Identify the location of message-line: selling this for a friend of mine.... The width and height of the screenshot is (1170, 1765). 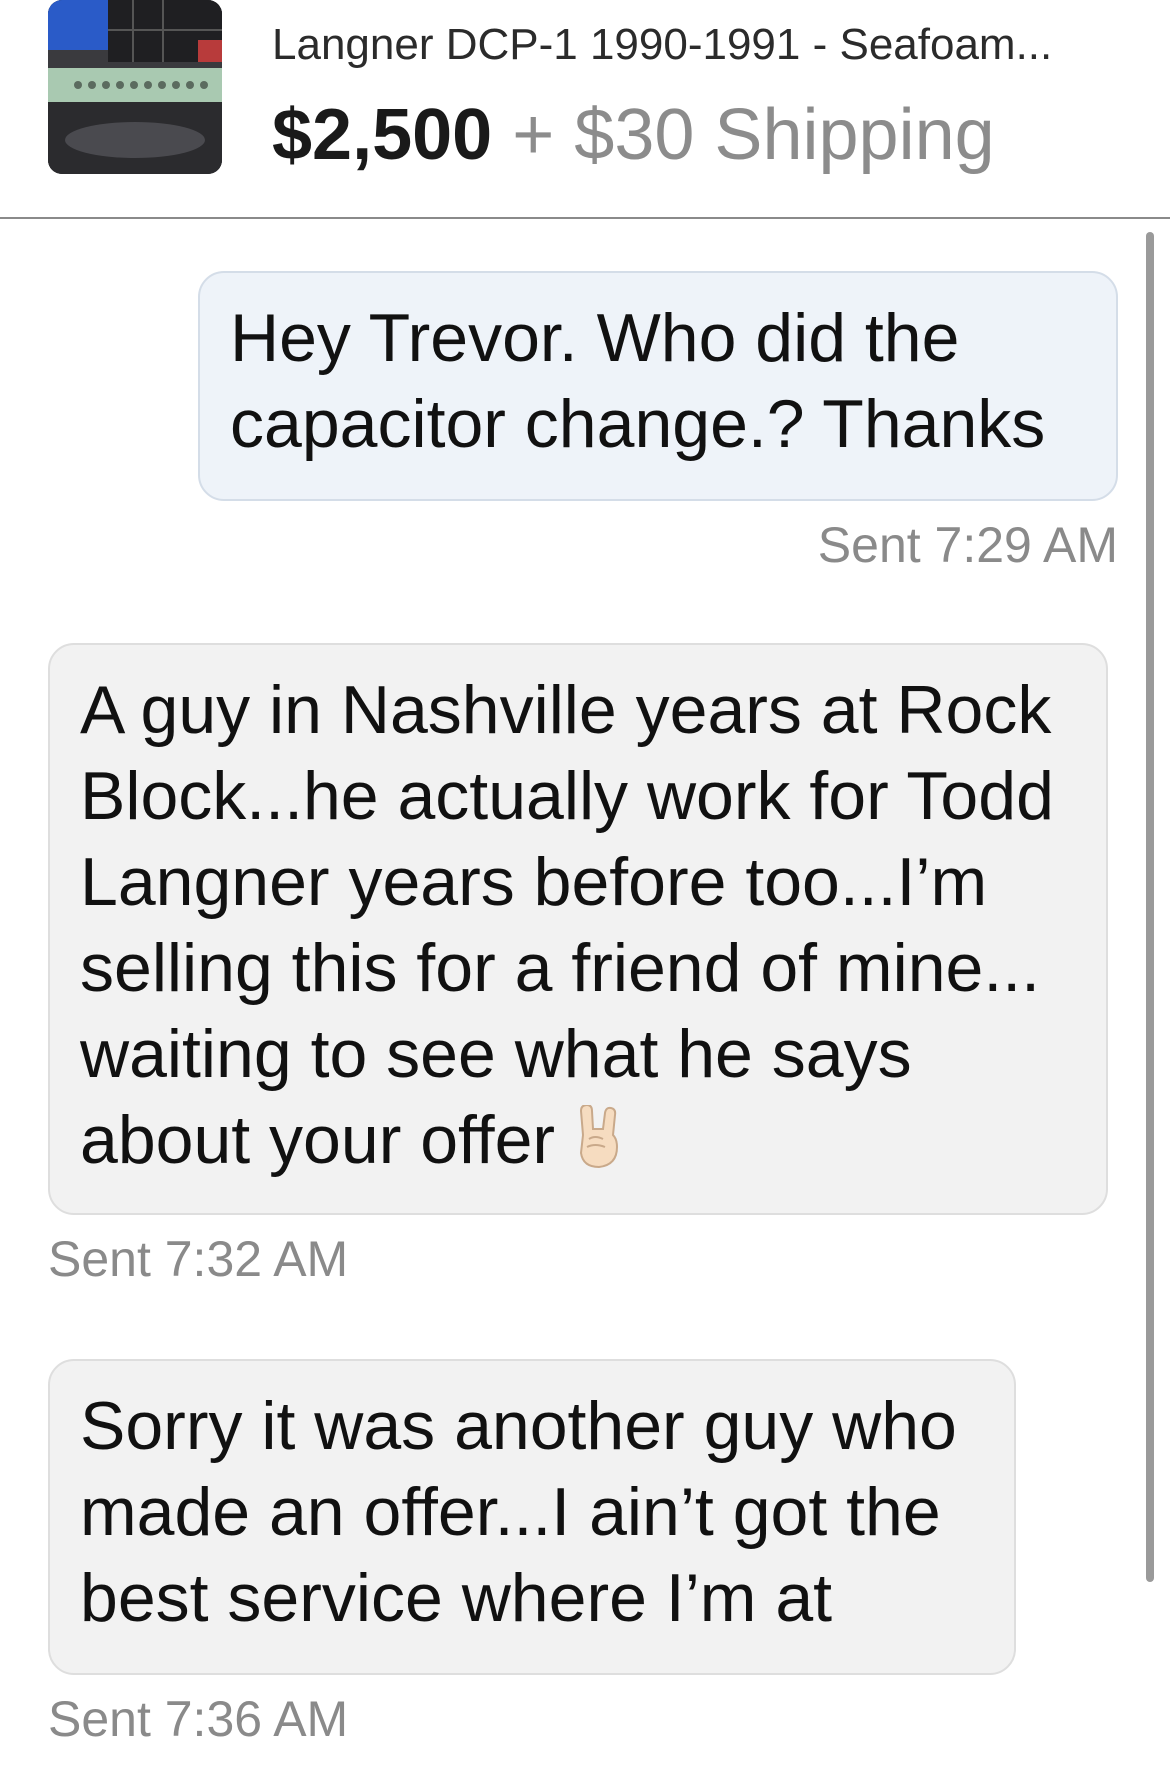
(560, 968).